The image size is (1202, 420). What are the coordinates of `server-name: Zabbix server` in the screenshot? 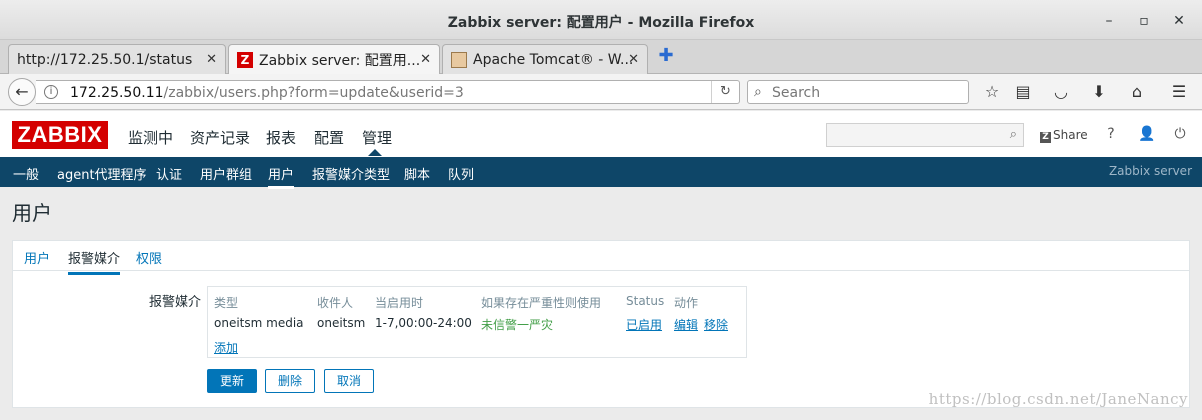 It's located at (1150, 171).